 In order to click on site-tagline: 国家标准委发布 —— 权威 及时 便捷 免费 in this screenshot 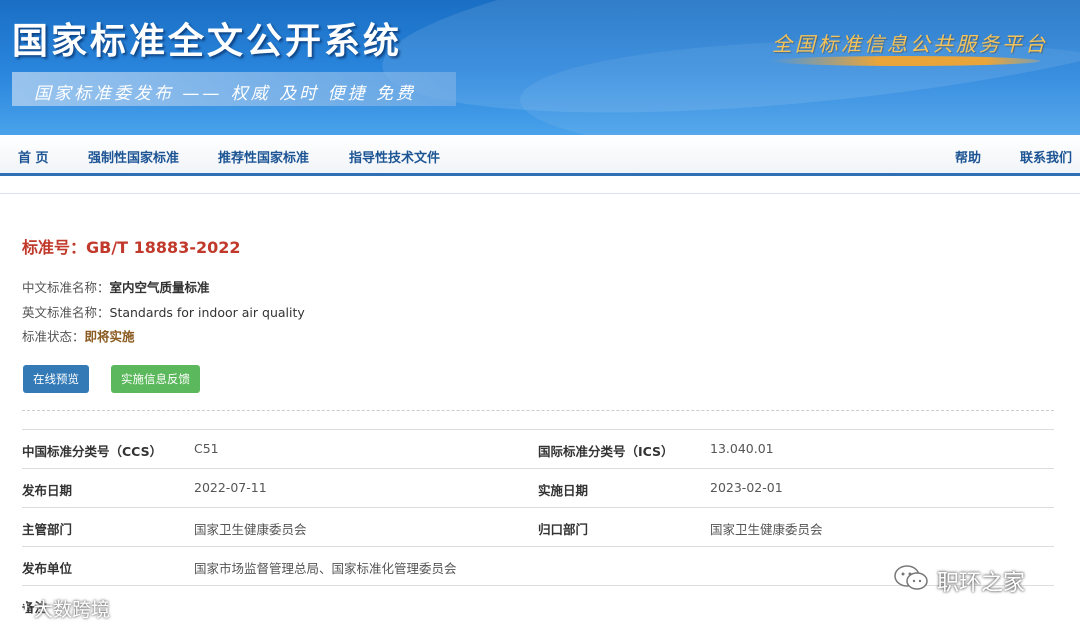, I will do `click(225, 94)`.